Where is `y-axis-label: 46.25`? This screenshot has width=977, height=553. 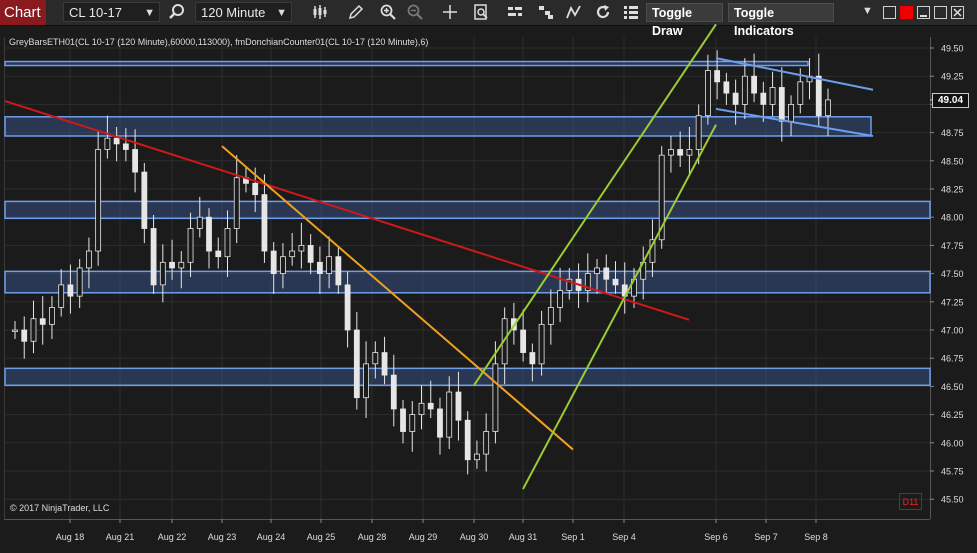
y-axis-label: 46.25 is located at coordinates (952, 415).